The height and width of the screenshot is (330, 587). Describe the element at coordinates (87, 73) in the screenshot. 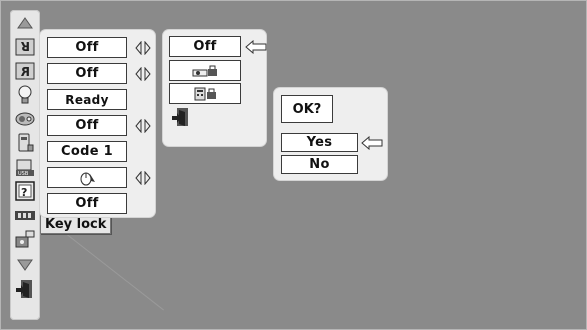

I see `setting-row-2-value: Off` at that location.